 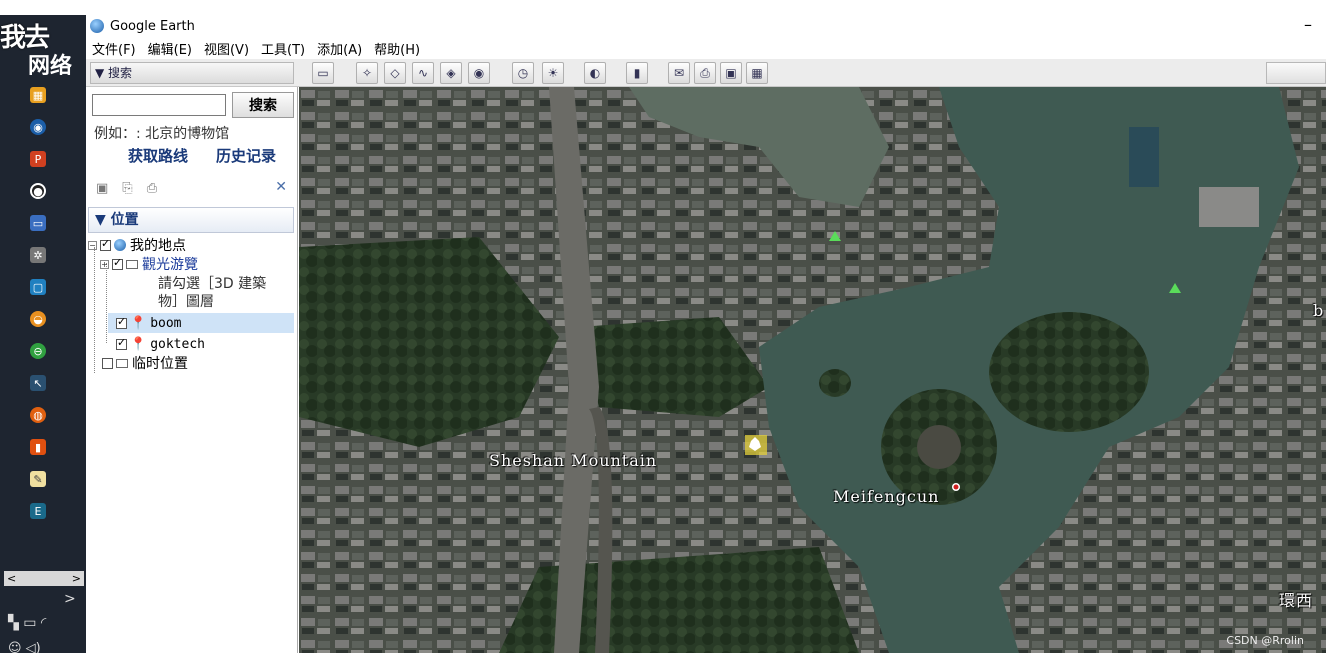 What do you see at coordinates (706, 26) in the screenshot?
I see `title-bar: Google Earth –` at bounding box center [706, 26].